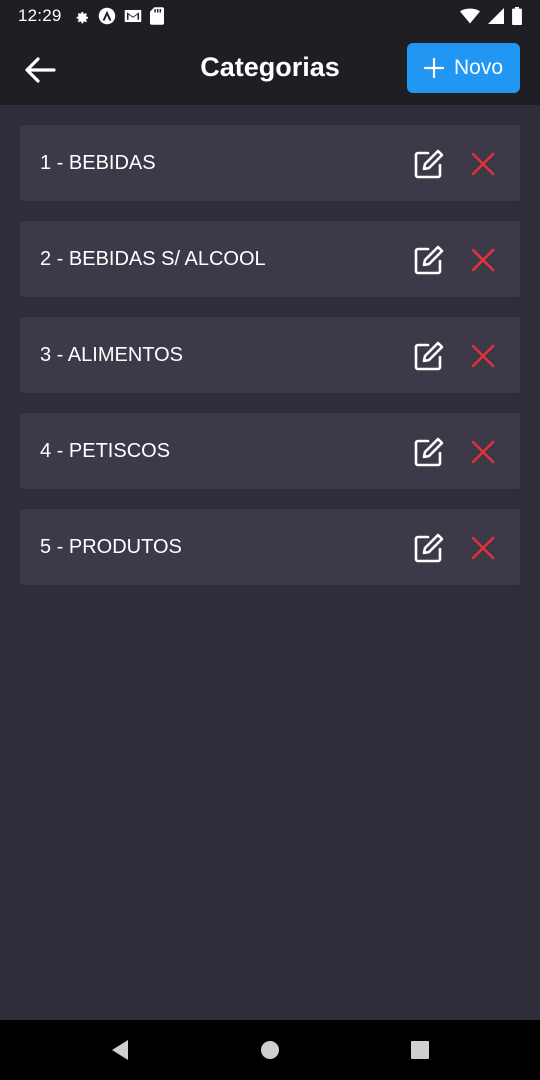 This screenshot has width=540, height=1080. I want to click on list-item: 3 - ALIMENTOS, so click(270, 355).